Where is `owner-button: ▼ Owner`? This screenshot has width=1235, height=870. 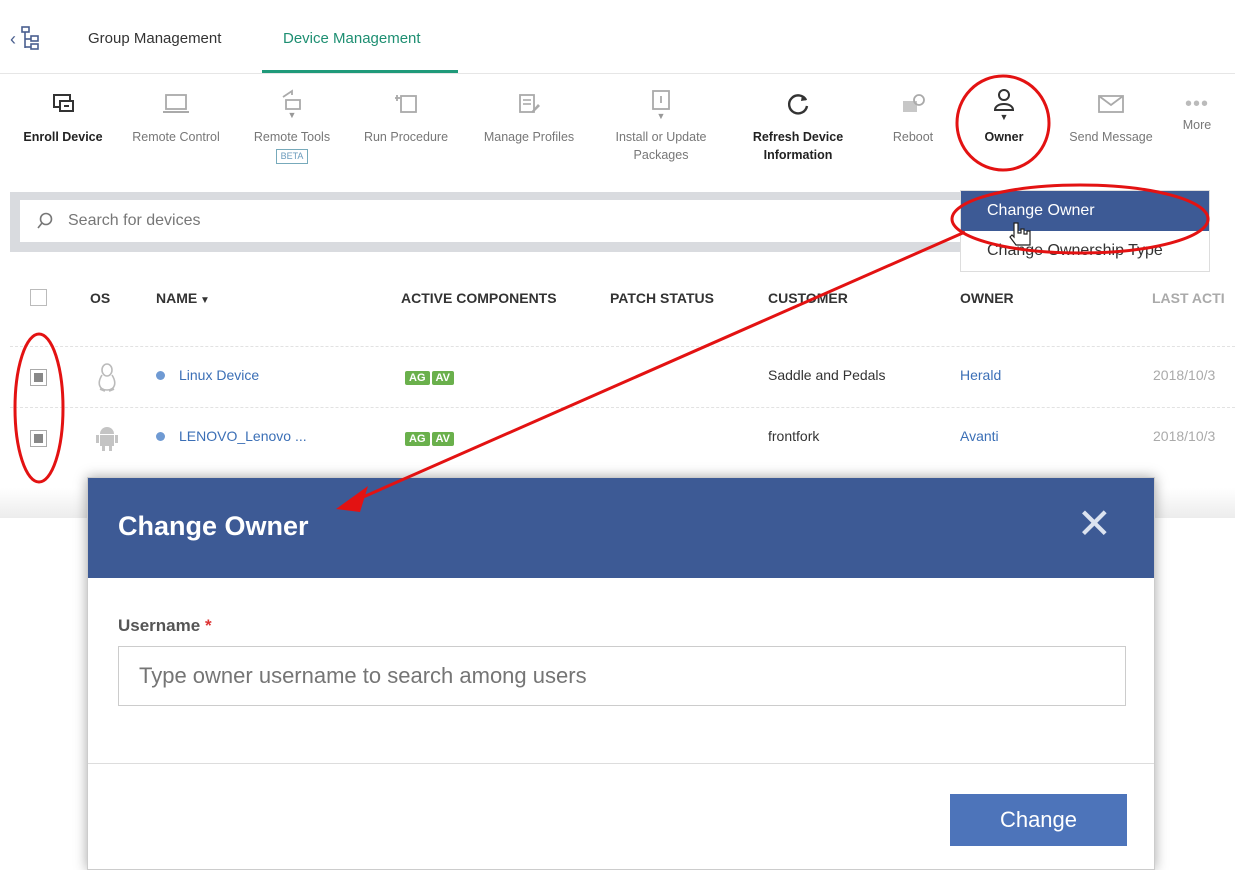
owner-button: ▼ Owner is located at coordinates (1004, 113).